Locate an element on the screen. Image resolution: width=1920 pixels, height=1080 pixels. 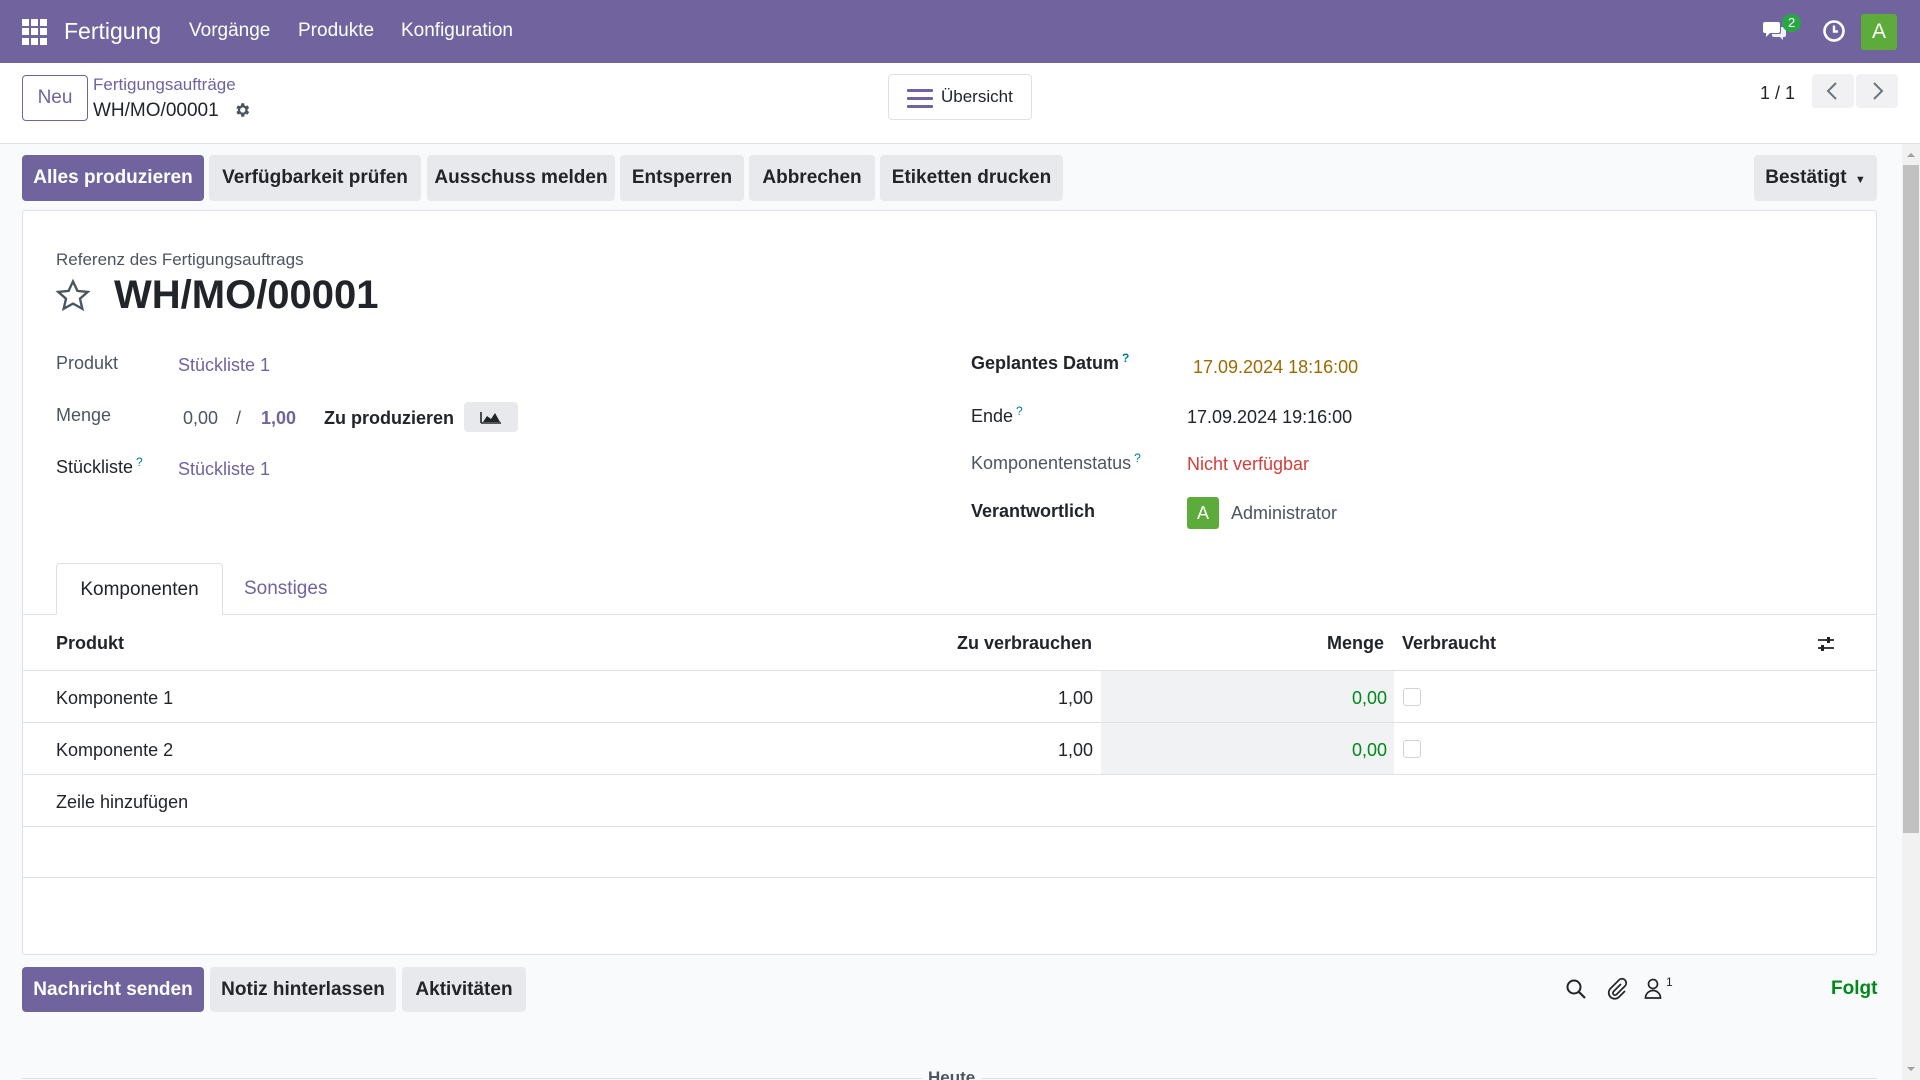
column-header-to-consume: Zu verbrauchen is located at coordinates (1024, 643).